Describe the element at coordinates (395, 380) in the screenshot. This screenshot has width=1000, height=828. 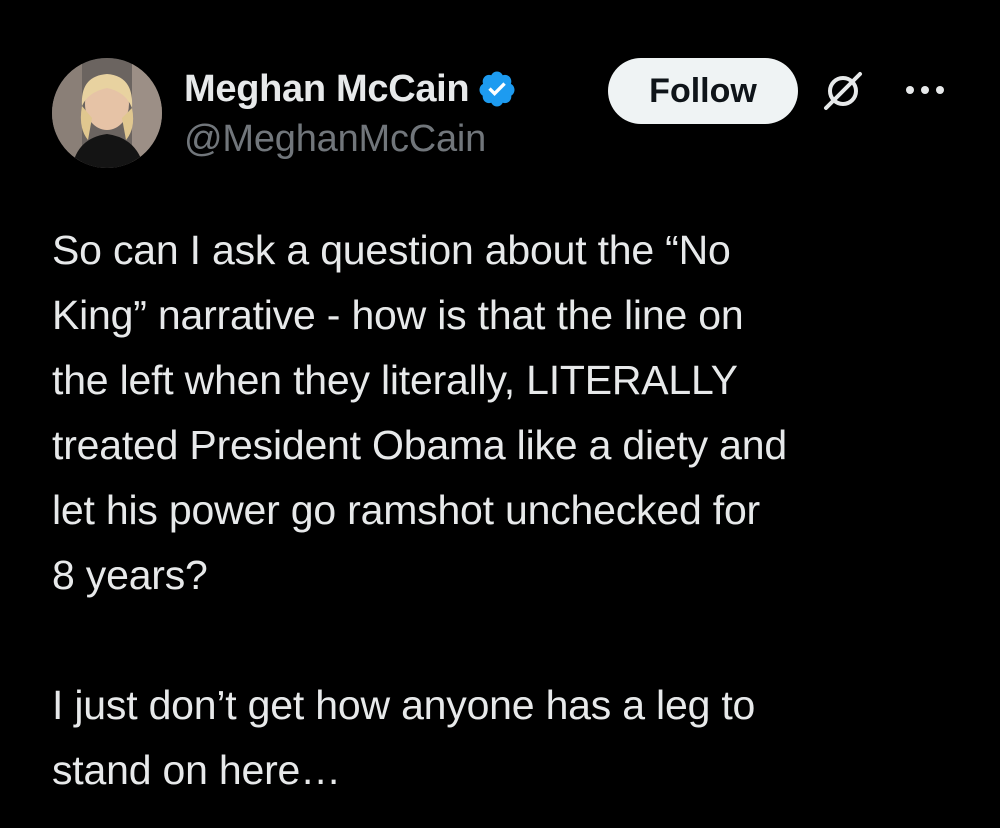
I see `tweet-text-line: the left when they literally, LITERALLY` at that location.